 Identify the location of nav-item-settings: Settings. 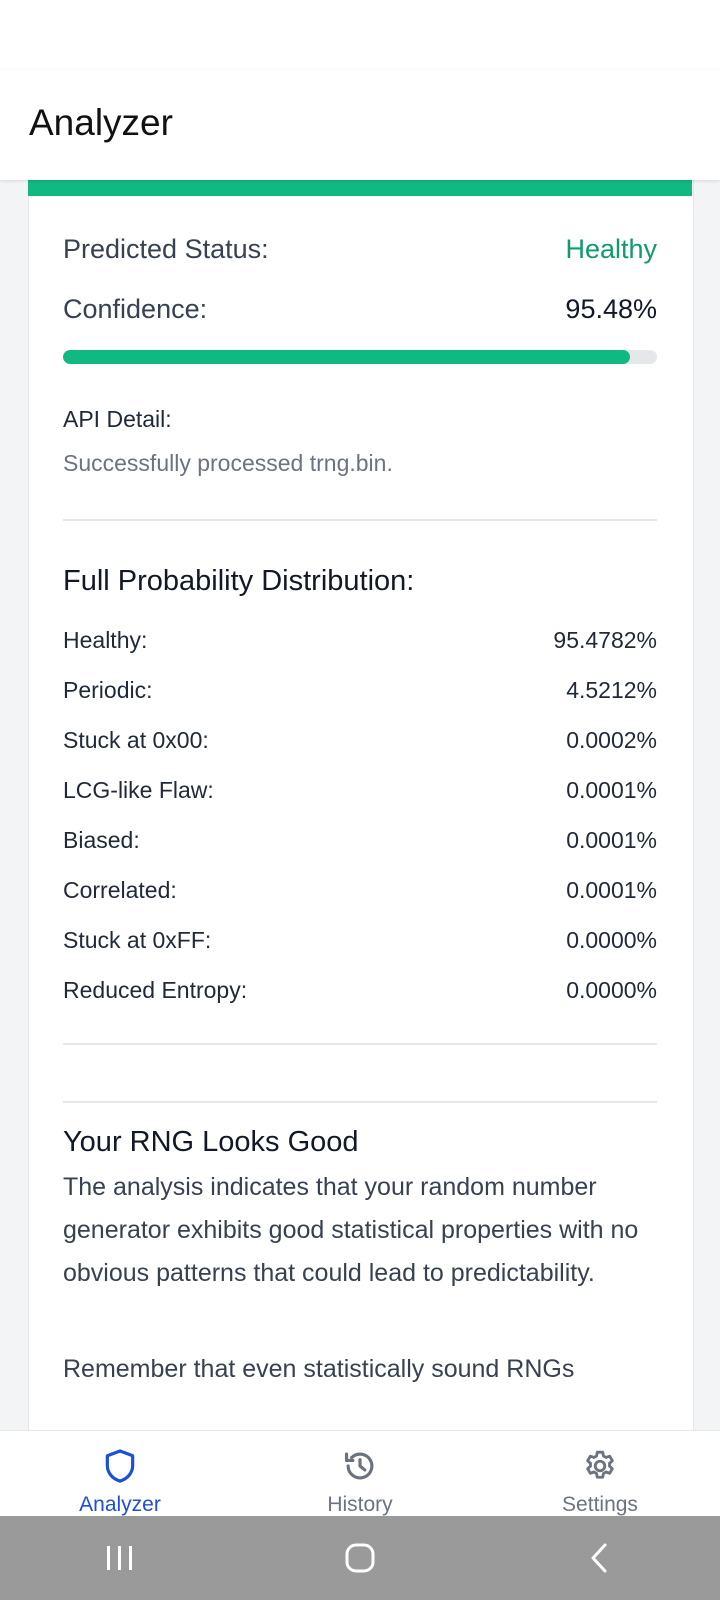
(600, 1474).